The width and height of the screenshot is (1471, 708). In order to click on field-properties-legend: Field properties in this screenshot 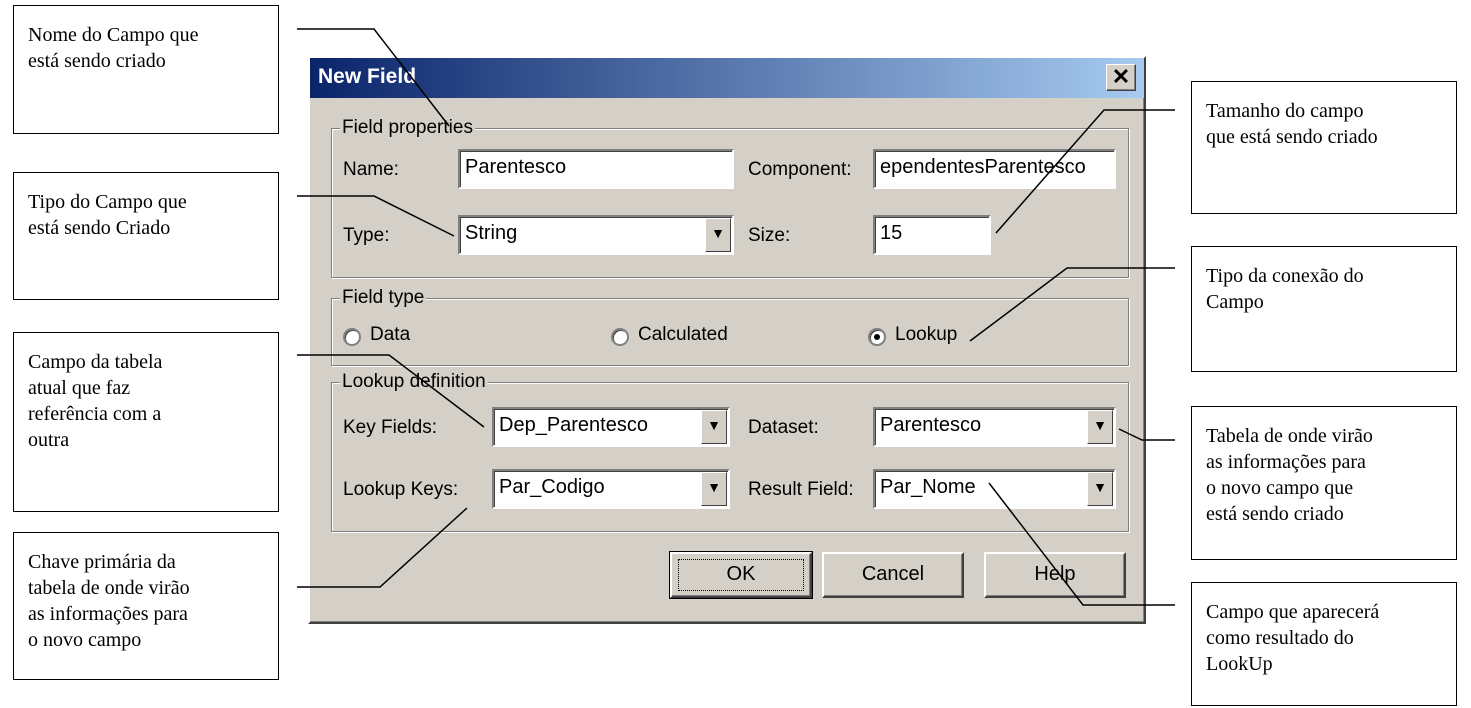, I will do `click(407, 128)`.